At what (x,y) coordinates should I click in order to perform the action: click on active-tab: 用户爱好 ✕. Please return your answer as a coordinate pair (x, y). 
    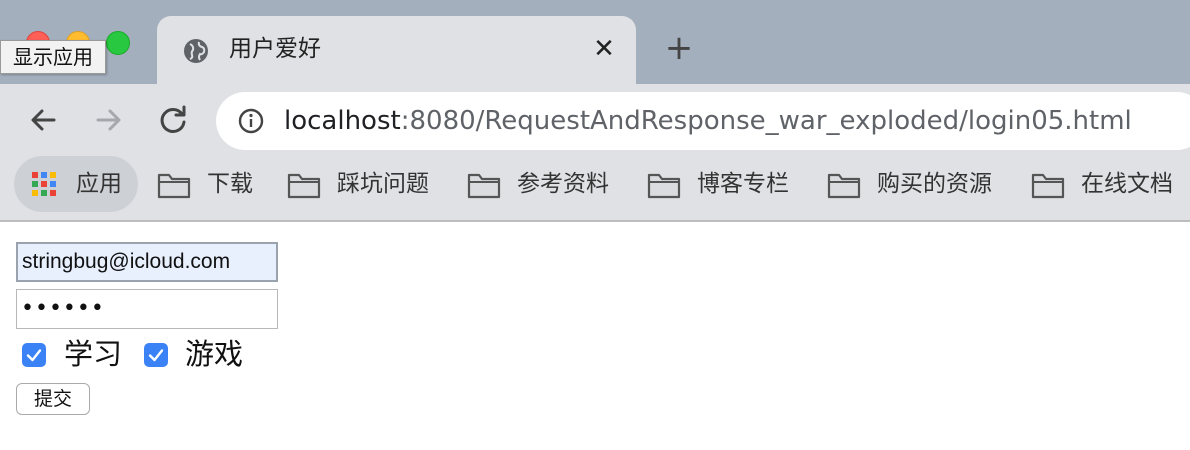
    Looking at the image, I should click on (396, 50).